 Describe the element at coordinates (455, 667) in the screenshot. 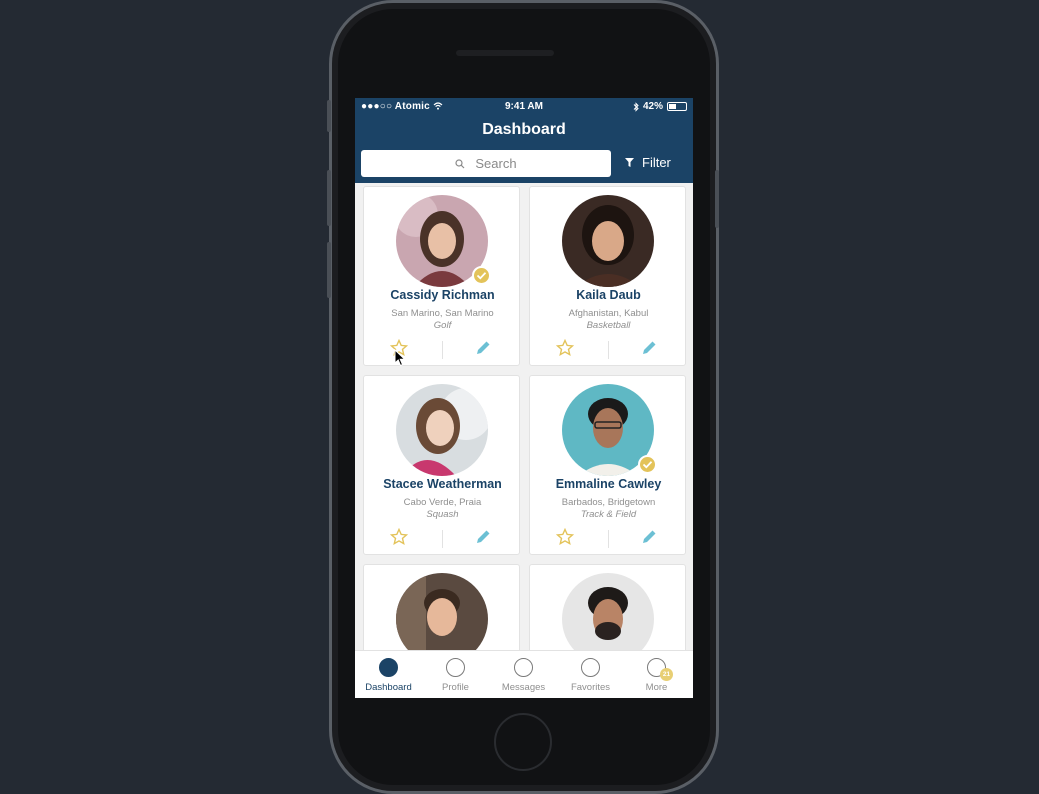

I see `profile-icon` at that location.